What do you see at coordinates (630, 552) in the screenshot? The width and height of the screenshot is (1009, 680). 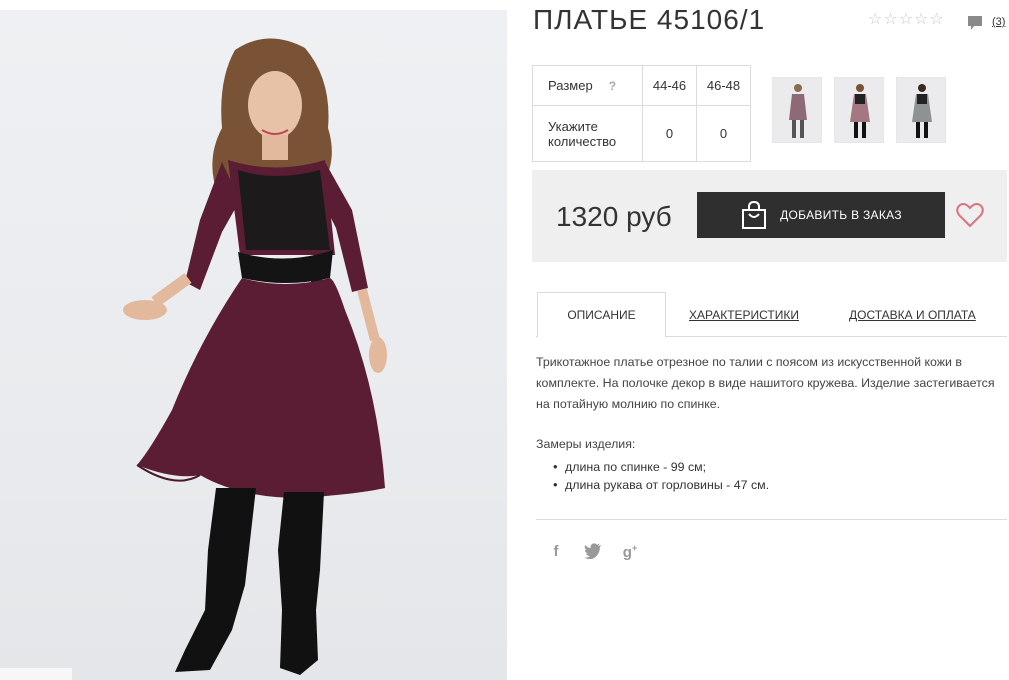 I see `google-plus-icon: g+` at bounding box center [630, 552].